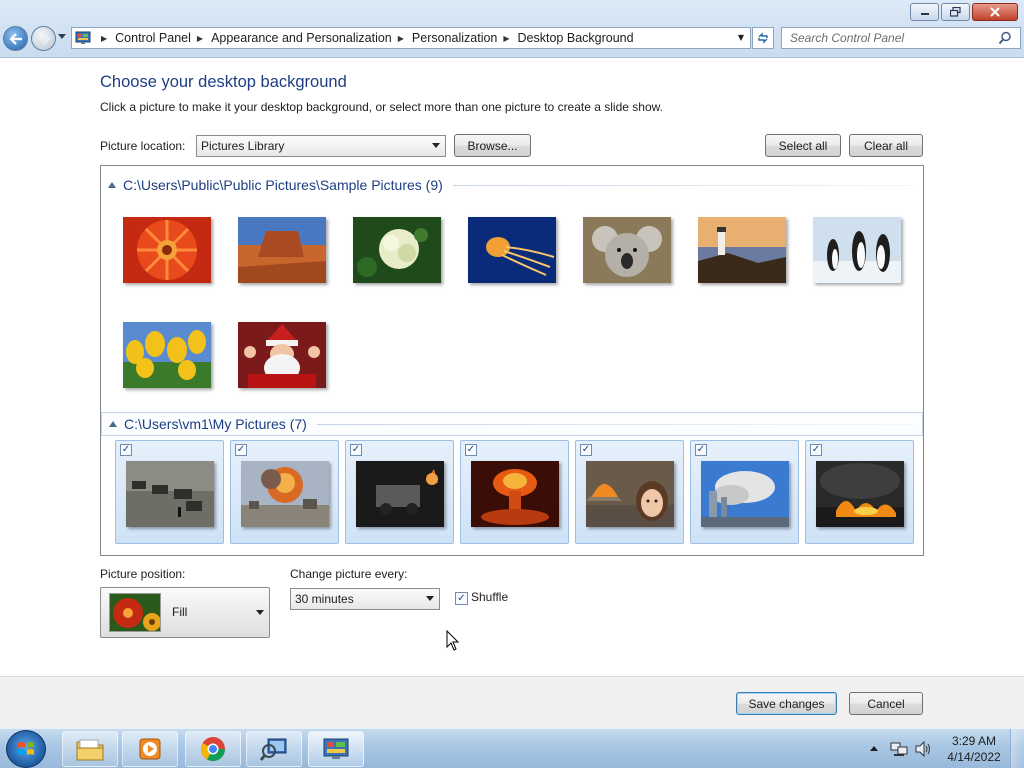 Image resolution: width=1024 pixels, height=768 pixels. I want to click on group-name: C:\Users\vm1\My Pictures (7), so click(215, 424).